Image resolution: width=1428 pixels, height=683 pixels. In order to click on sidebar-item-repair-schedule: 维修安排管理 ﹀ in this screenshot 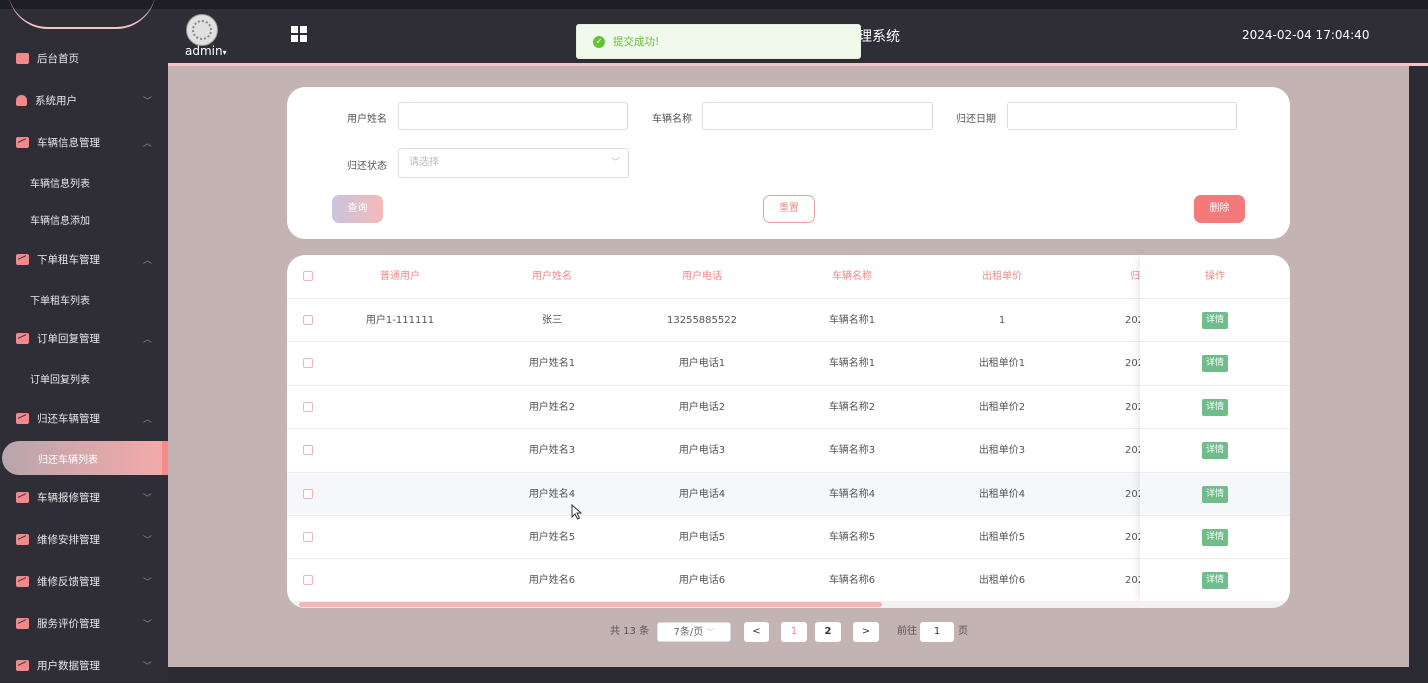, I will do `click(84, 539)`.